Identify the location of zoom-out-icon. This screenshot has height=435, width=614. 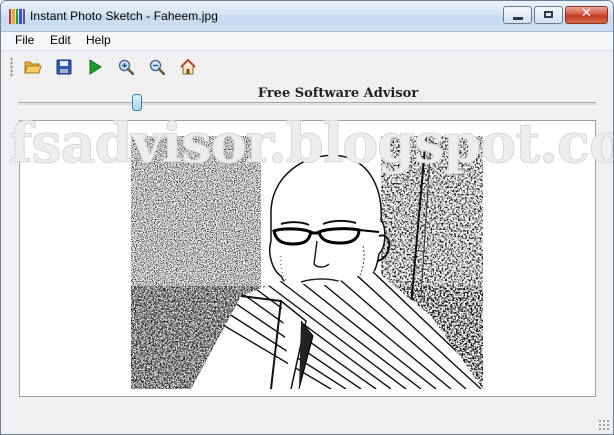
(157, 67).